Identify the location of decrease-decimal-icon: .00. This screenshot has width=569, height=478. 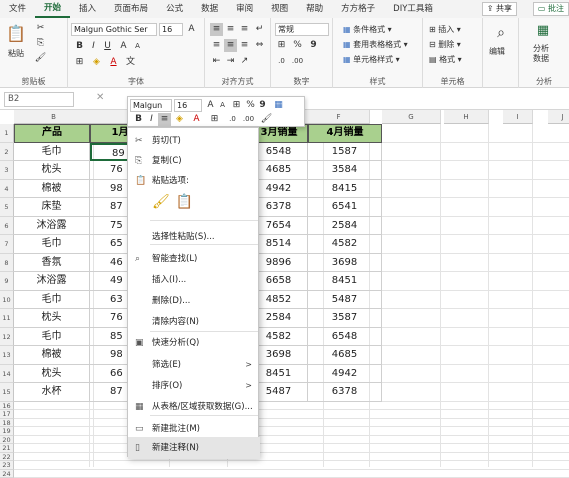
(297, 61).